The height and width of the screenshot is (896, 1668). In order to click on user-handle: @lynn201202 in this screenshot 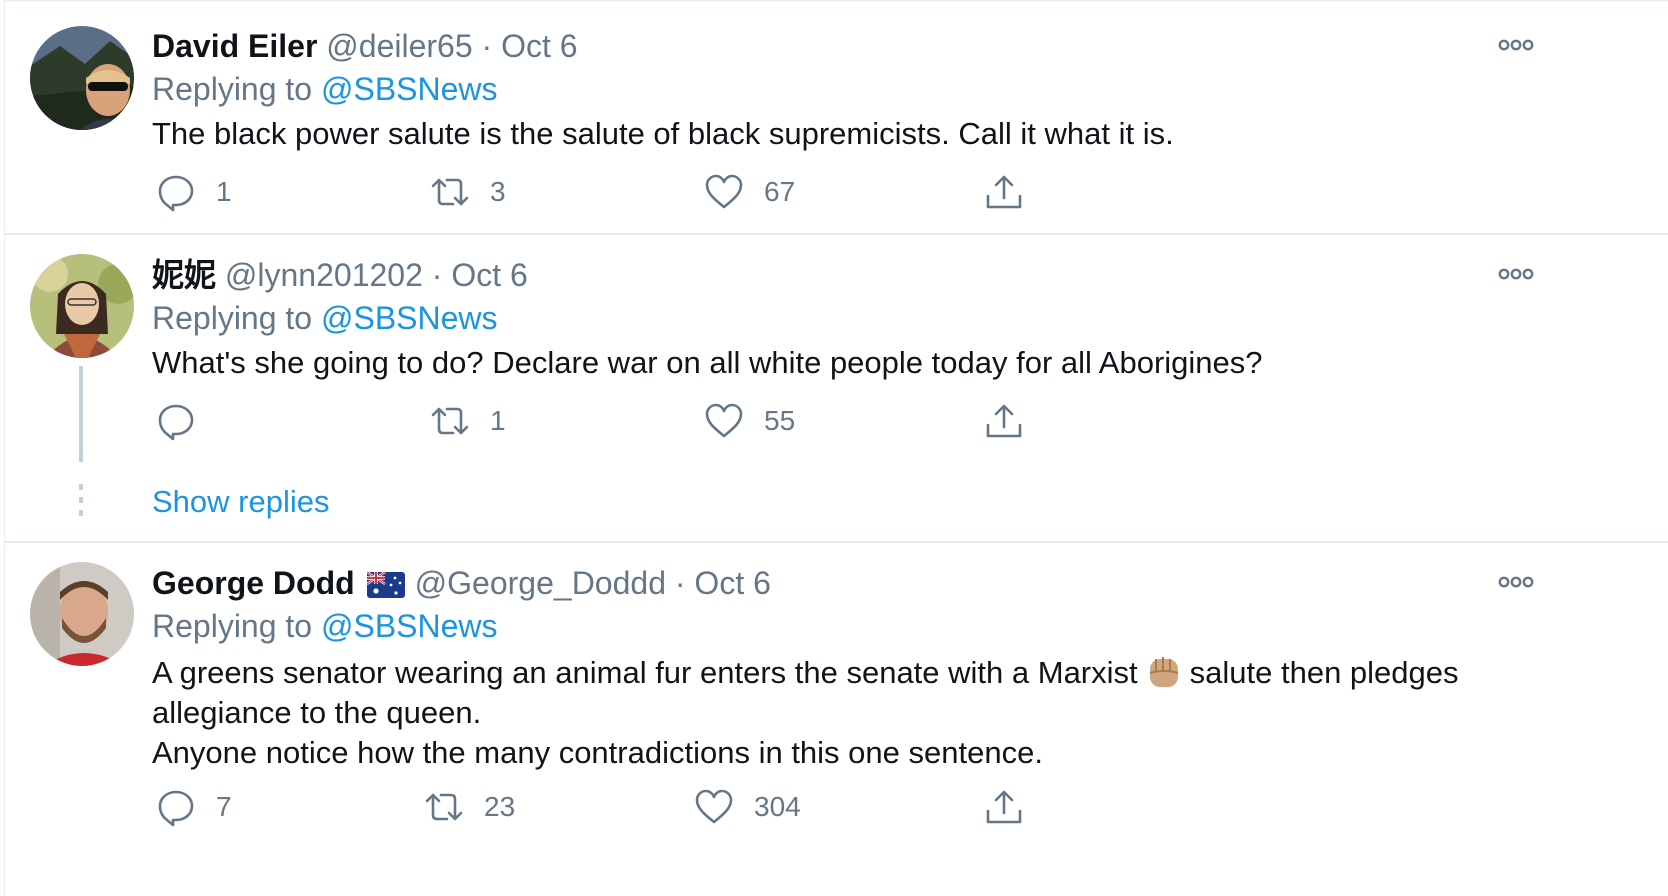, I will do `click(324, 275)`.